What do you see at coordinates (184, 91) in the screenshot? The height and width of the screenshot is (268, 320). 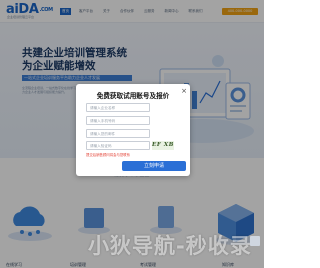 I see `close-icon: ×` at bounding box center [184, 91].